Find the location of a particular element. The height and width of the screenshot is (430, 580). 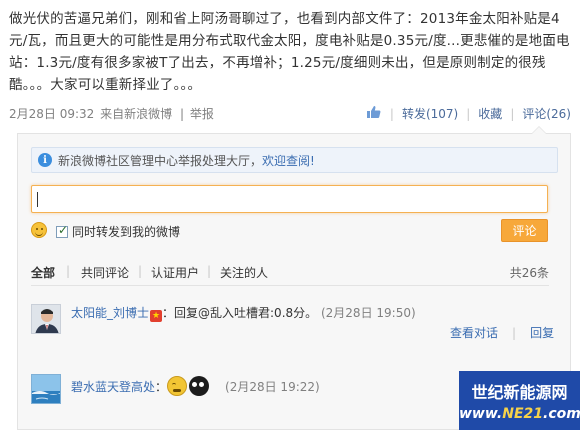

comment-total: 共26条 is located at coordinates (529, 273).